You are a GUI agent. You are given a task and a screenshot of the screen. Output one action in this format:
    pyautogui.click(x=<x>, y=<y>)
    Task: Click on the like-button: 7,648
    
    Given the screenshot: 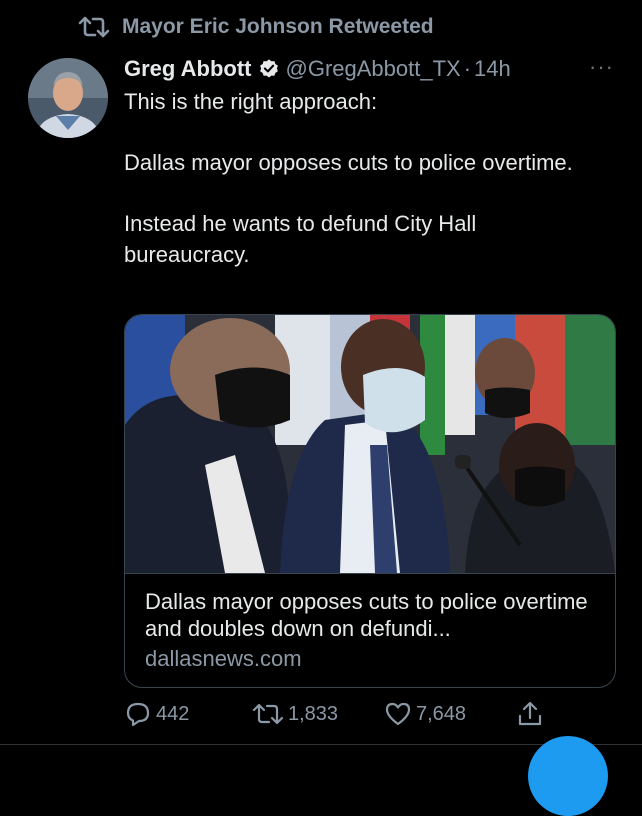 What is the action you would take?
    pyautogui.click(x=450, y=714)
    